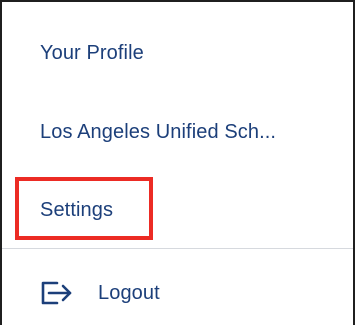 This screenshot has width=358, height=327. Describe the element at coordinates (56, 293) in the screenshot. I see `logout-arrow-icon` at that location.